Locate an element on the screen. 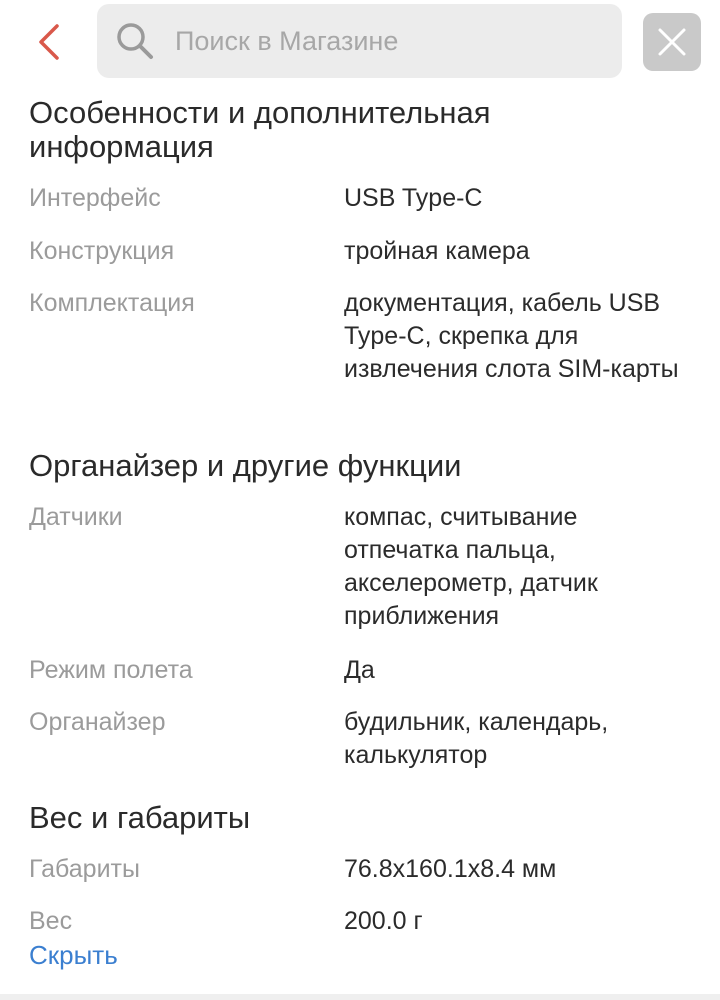 This screenshot has height=1000, width=720. close-button is located at coordinates (672, 42).